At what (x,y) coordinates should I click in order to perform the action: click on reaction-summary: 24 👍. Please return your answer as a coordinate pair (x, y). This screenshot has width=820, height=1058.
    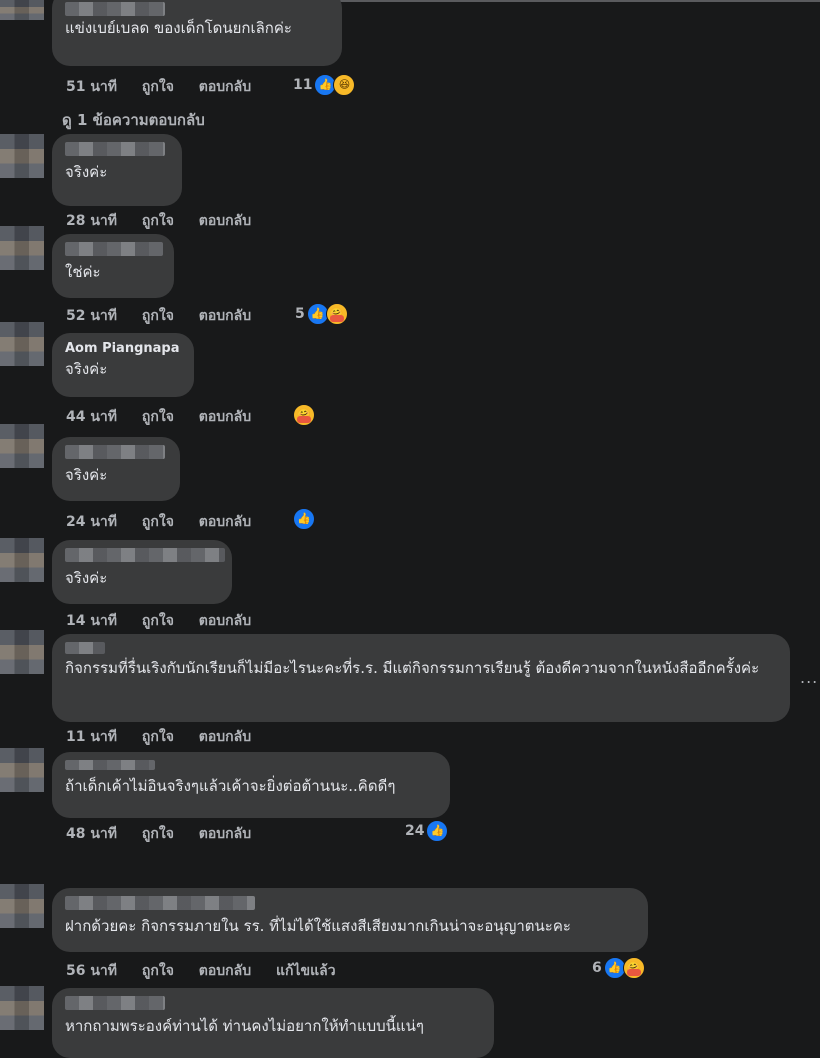
    Looking at the image, I should click on (427, 831).